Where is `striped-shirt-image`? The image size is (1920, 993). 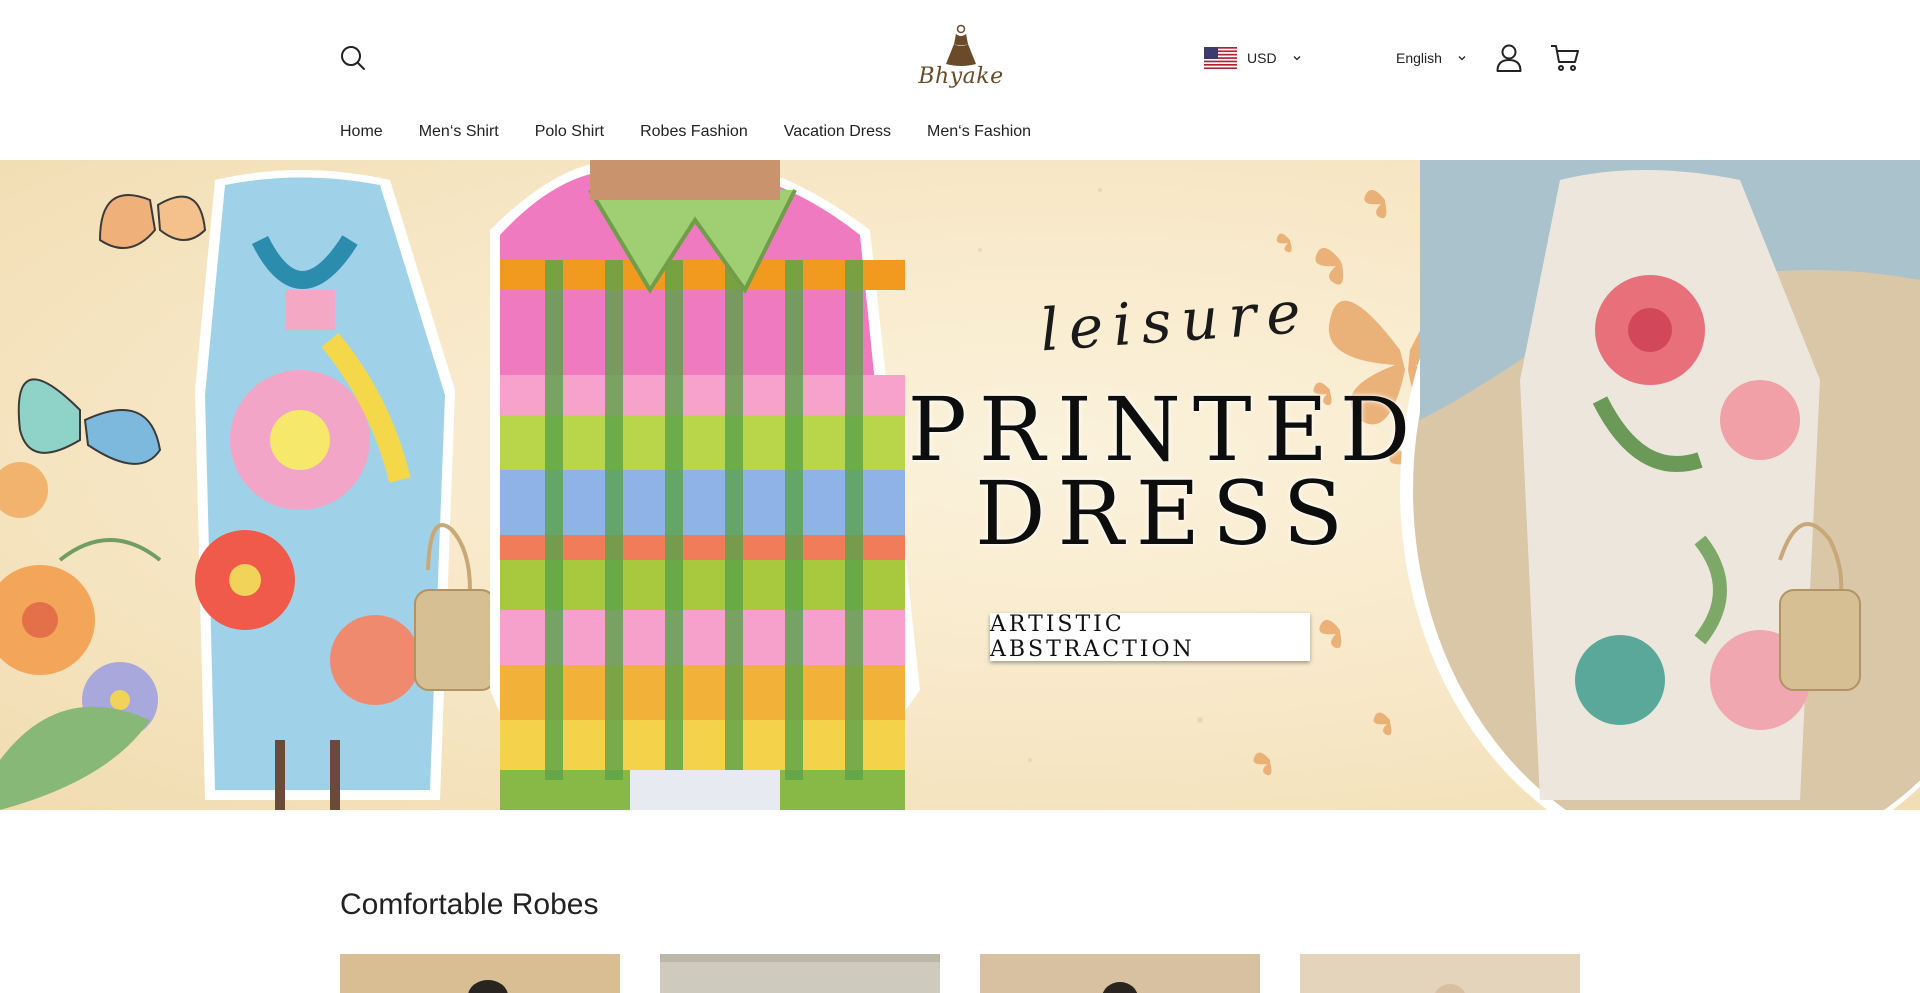 striped-shirt-image is located at coordinates (705, 485).